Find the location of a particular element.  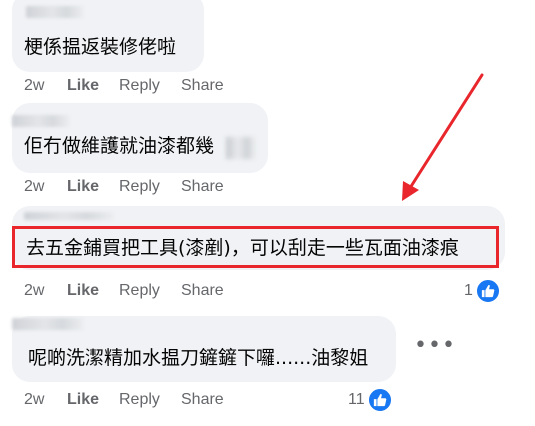

reaction-count: 1 is located at coordinates (468, 290).